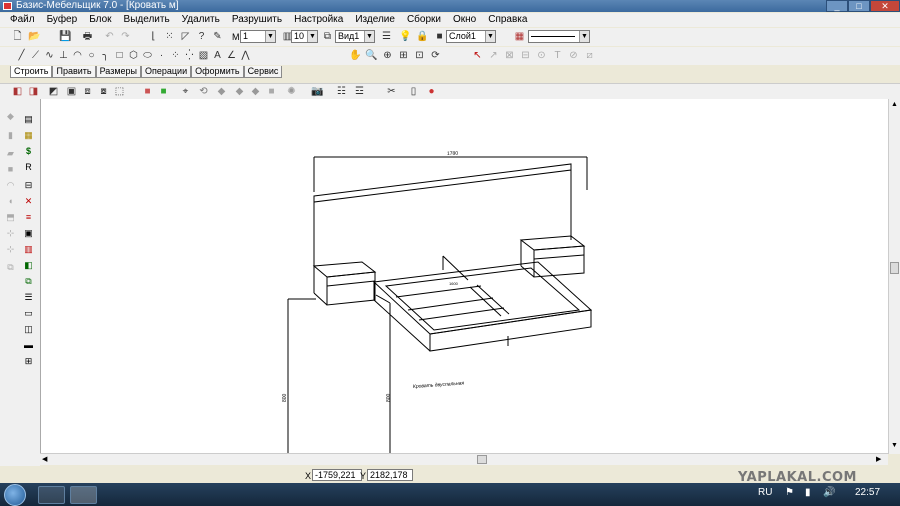  I want to click on tab-dimensions: Размеры, so click(118, 72).